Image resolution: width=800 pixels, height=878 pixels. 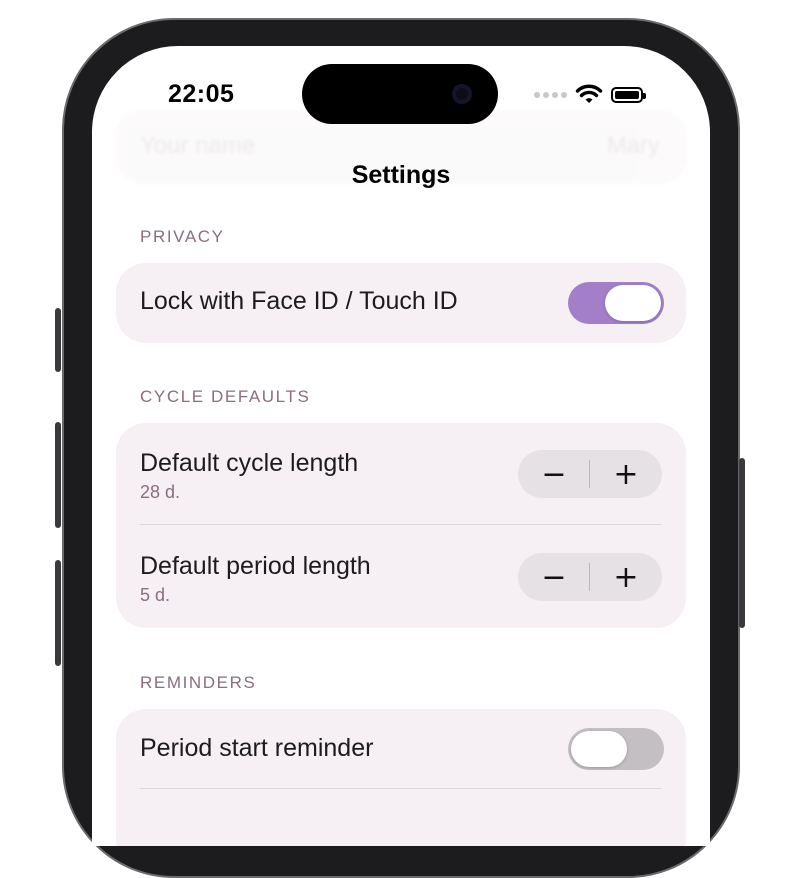 I want to click on period-length-stepper: − +, so click(x=590, y=577).